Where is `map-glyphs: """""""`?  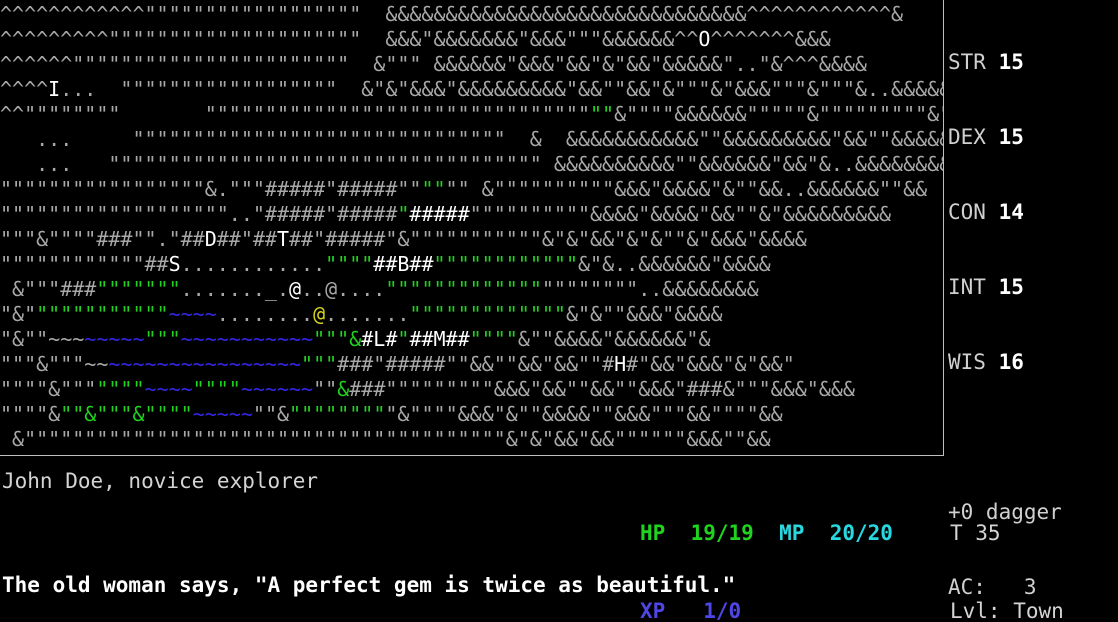 map-glyphs: """"""" is located at coordinates (138, 289).